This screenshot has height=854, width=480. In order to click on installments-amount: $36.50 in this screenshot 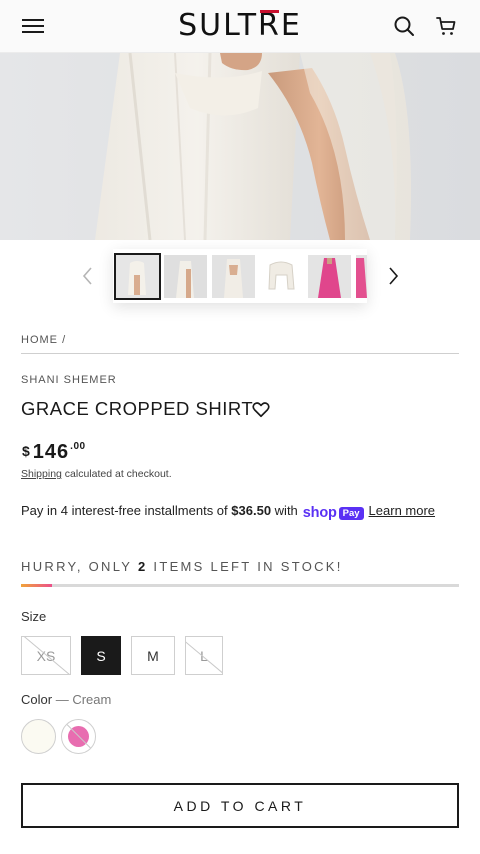, I will do `click(251, 510)`.